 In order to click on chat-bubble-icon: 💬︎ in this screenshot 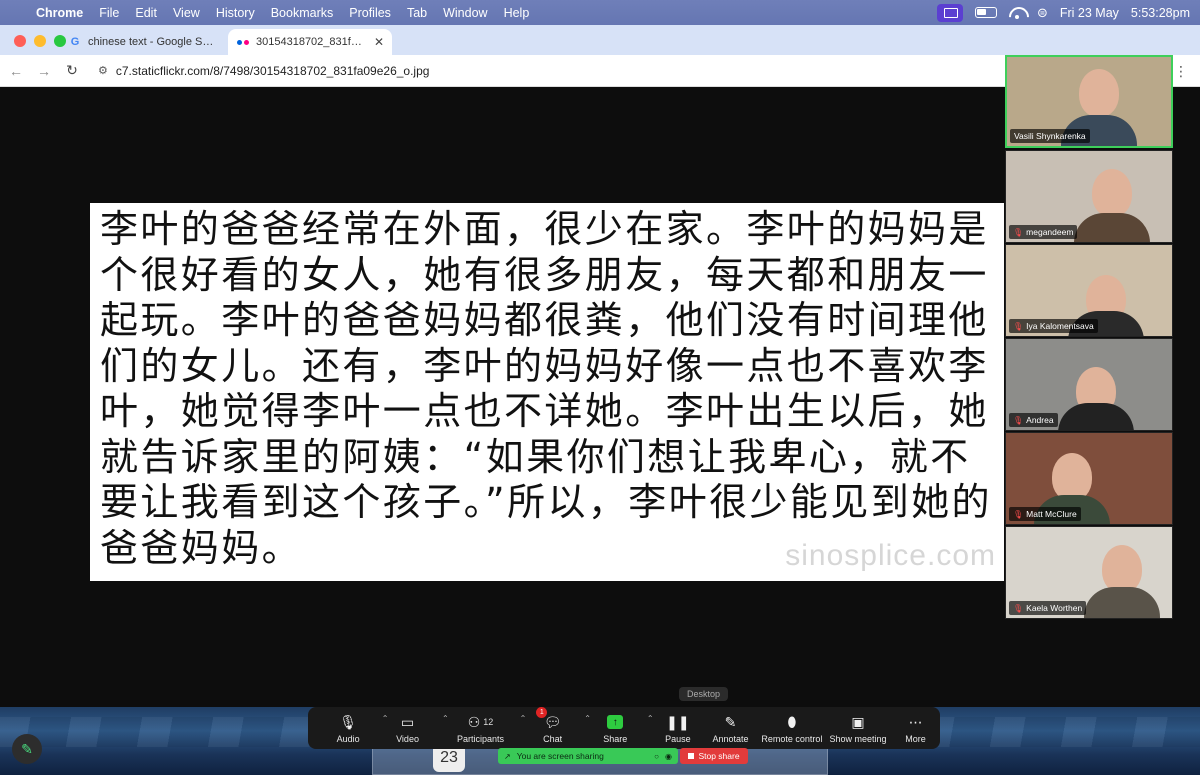, I will do `click(552, 721)`.